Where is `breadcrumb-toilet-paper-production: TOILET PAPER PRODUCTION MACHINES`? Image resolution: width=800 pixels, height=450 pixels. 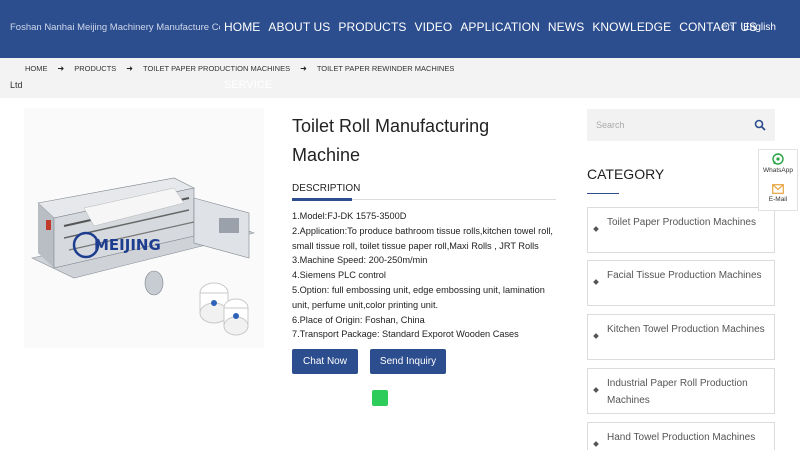 breadcrumb-toilet-paper-production: TOILET PAPER PRODUCTION MACHINES is located at coordinates (216, 68).